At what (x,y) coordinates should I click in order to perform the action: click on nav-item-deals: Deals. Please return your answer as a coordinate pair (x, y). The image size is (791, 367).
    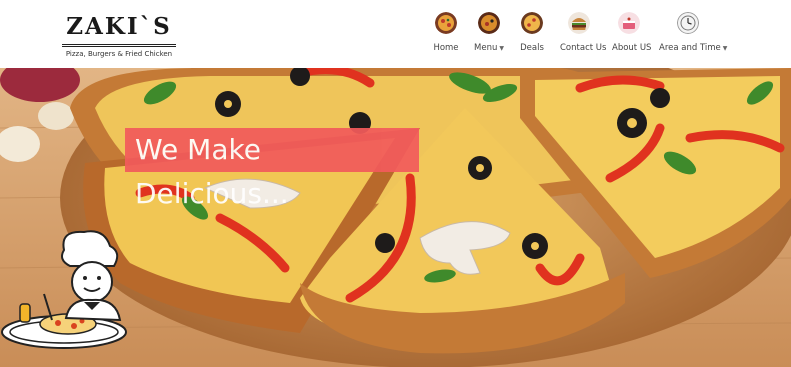
    Looking at the image, I should click on (532, 37).